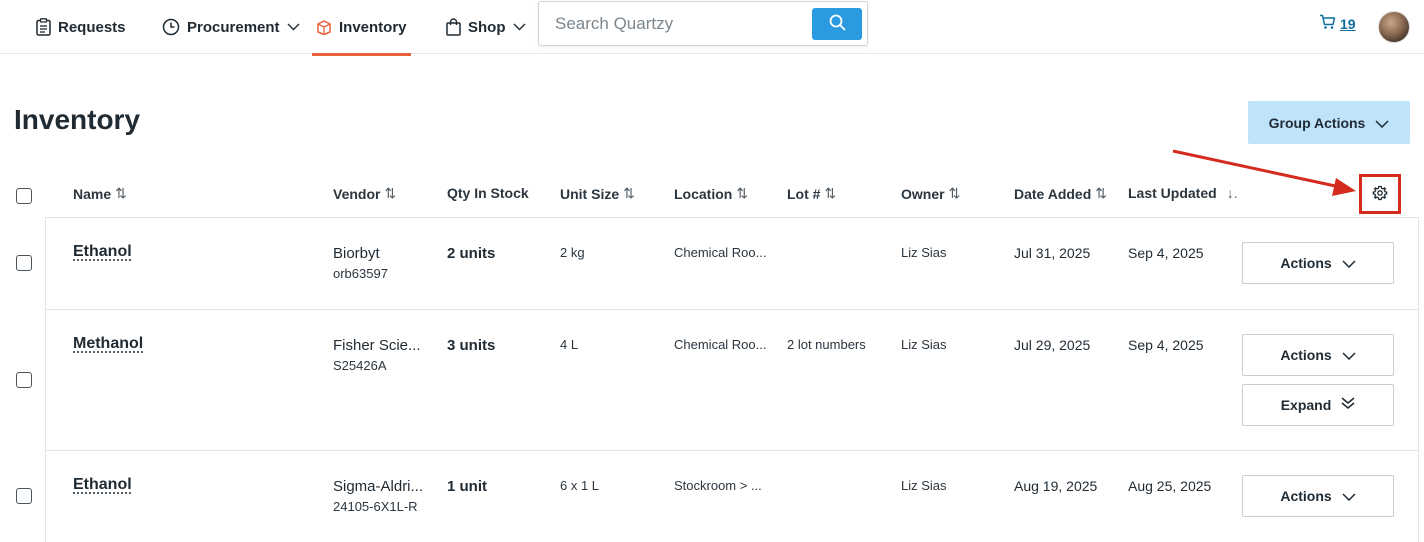 The image size is (1424, 542). Describe the element at coordinates (1056, 486) in the screenshot. I see `date-added: Aug 19, 2025` at that location.